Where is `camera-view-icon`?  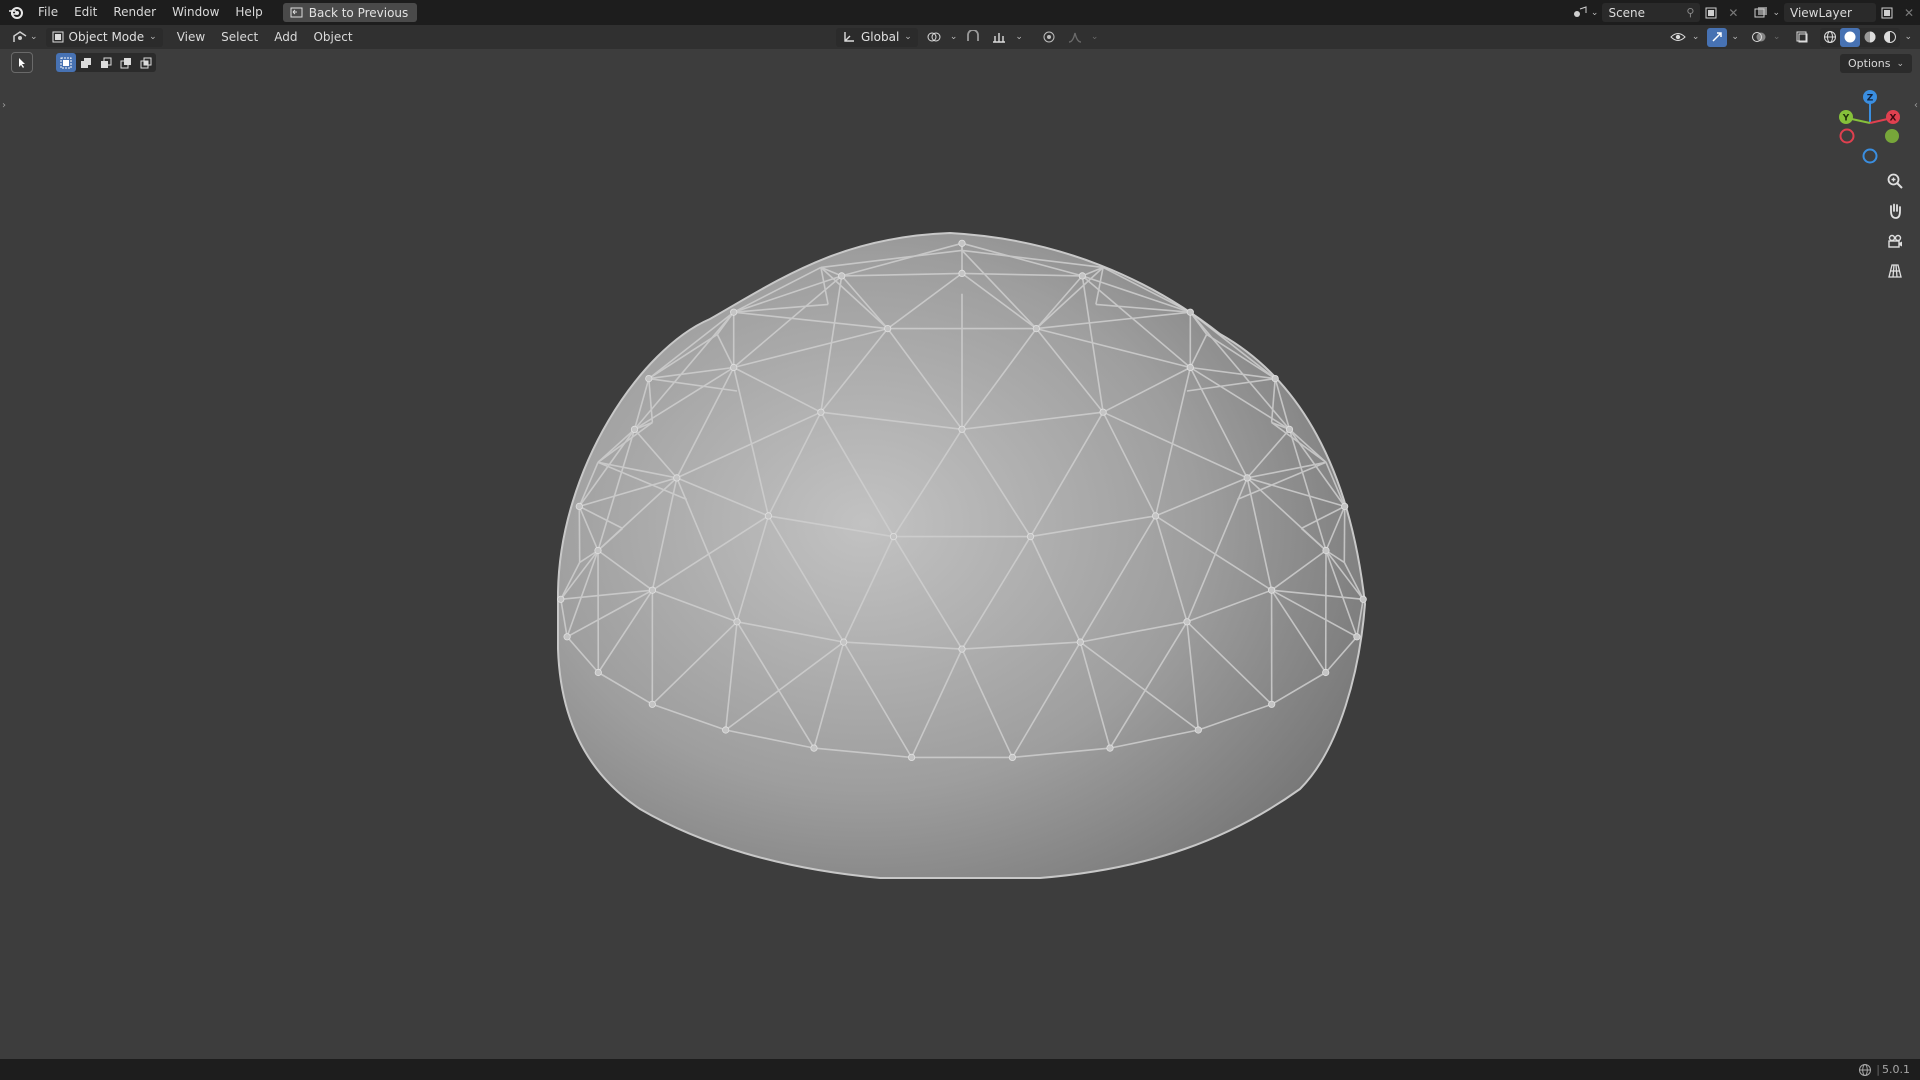
camera-view-icon is located at coordinates (1895, 241).